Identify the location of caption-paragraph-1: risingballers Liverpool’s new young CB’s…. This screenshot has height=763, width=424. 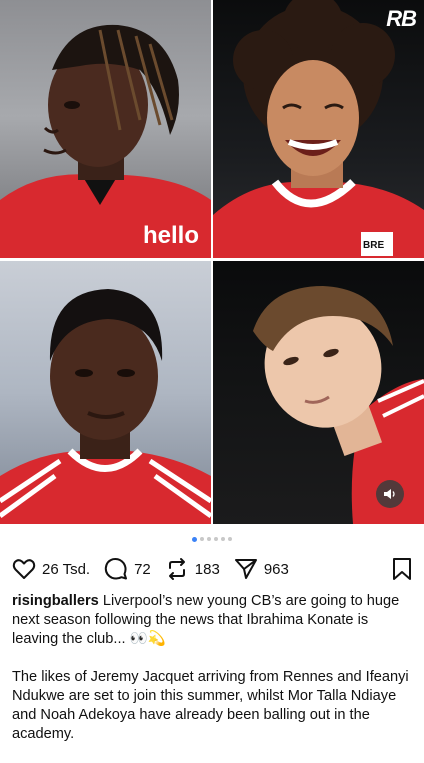
(212, 620).